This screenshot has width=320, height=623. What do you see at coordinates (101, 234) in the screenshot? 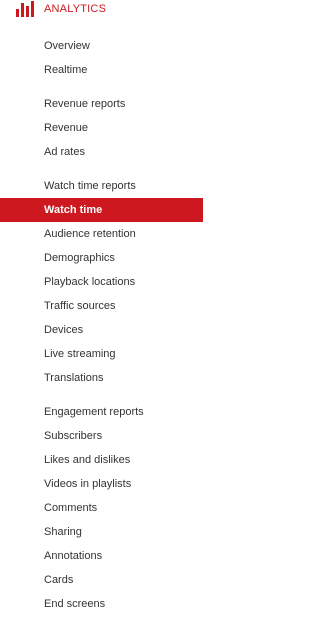
I see `nav-item-audience-retention: Audience retention` at bounding box center [101, 234].